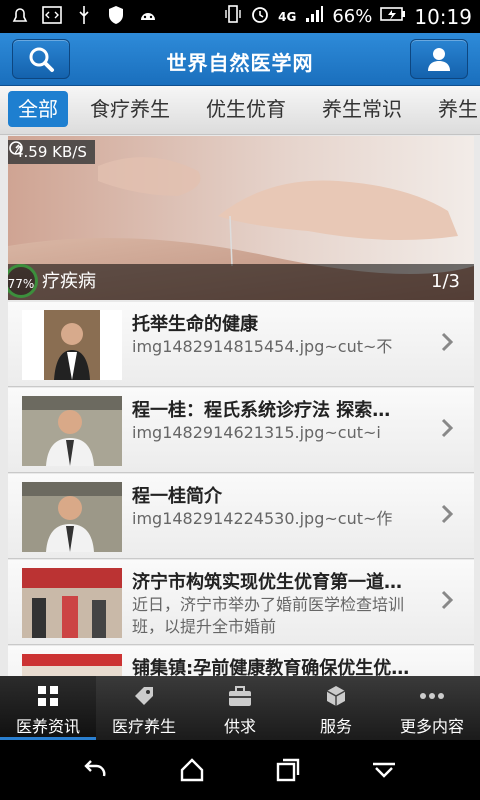 This screenshot has width=480, height=800. I want to click on banner-pager: 1/3, so click(445, 281).